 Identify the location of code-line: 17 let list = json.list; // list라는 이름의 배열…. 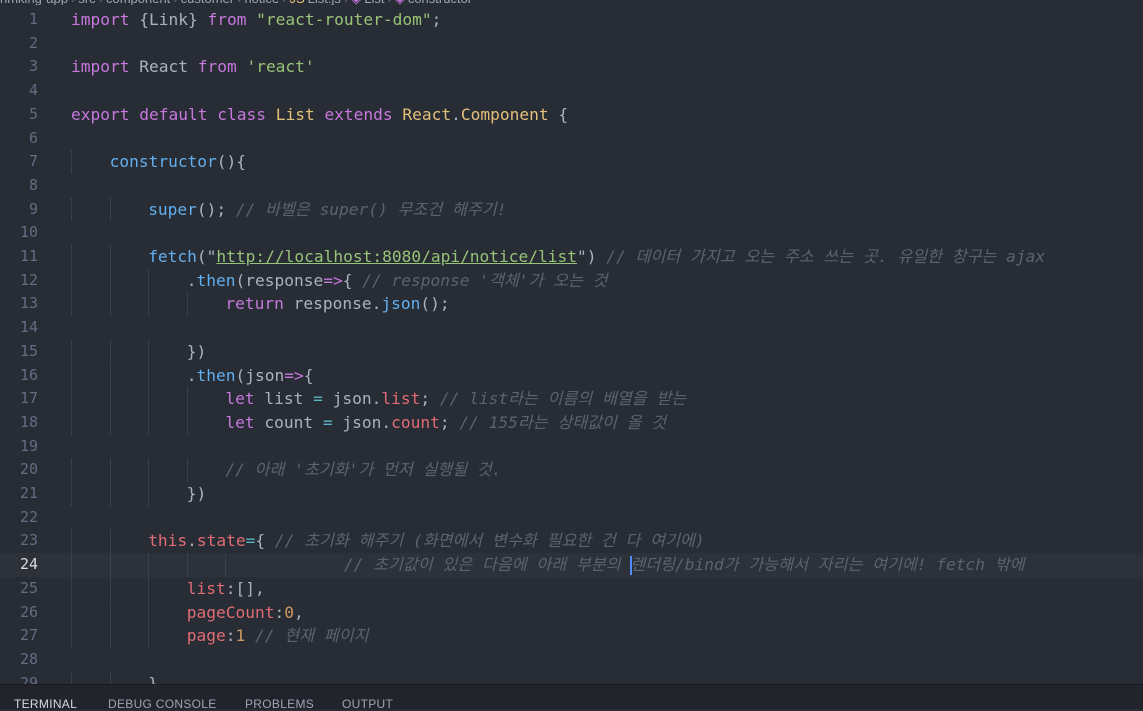
(571, 399).